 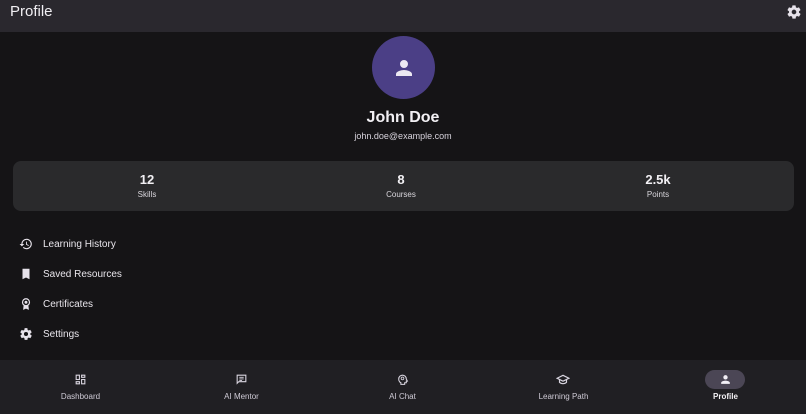 I want to click on menu-item-label: Learning History, so click(x=79, y=244).